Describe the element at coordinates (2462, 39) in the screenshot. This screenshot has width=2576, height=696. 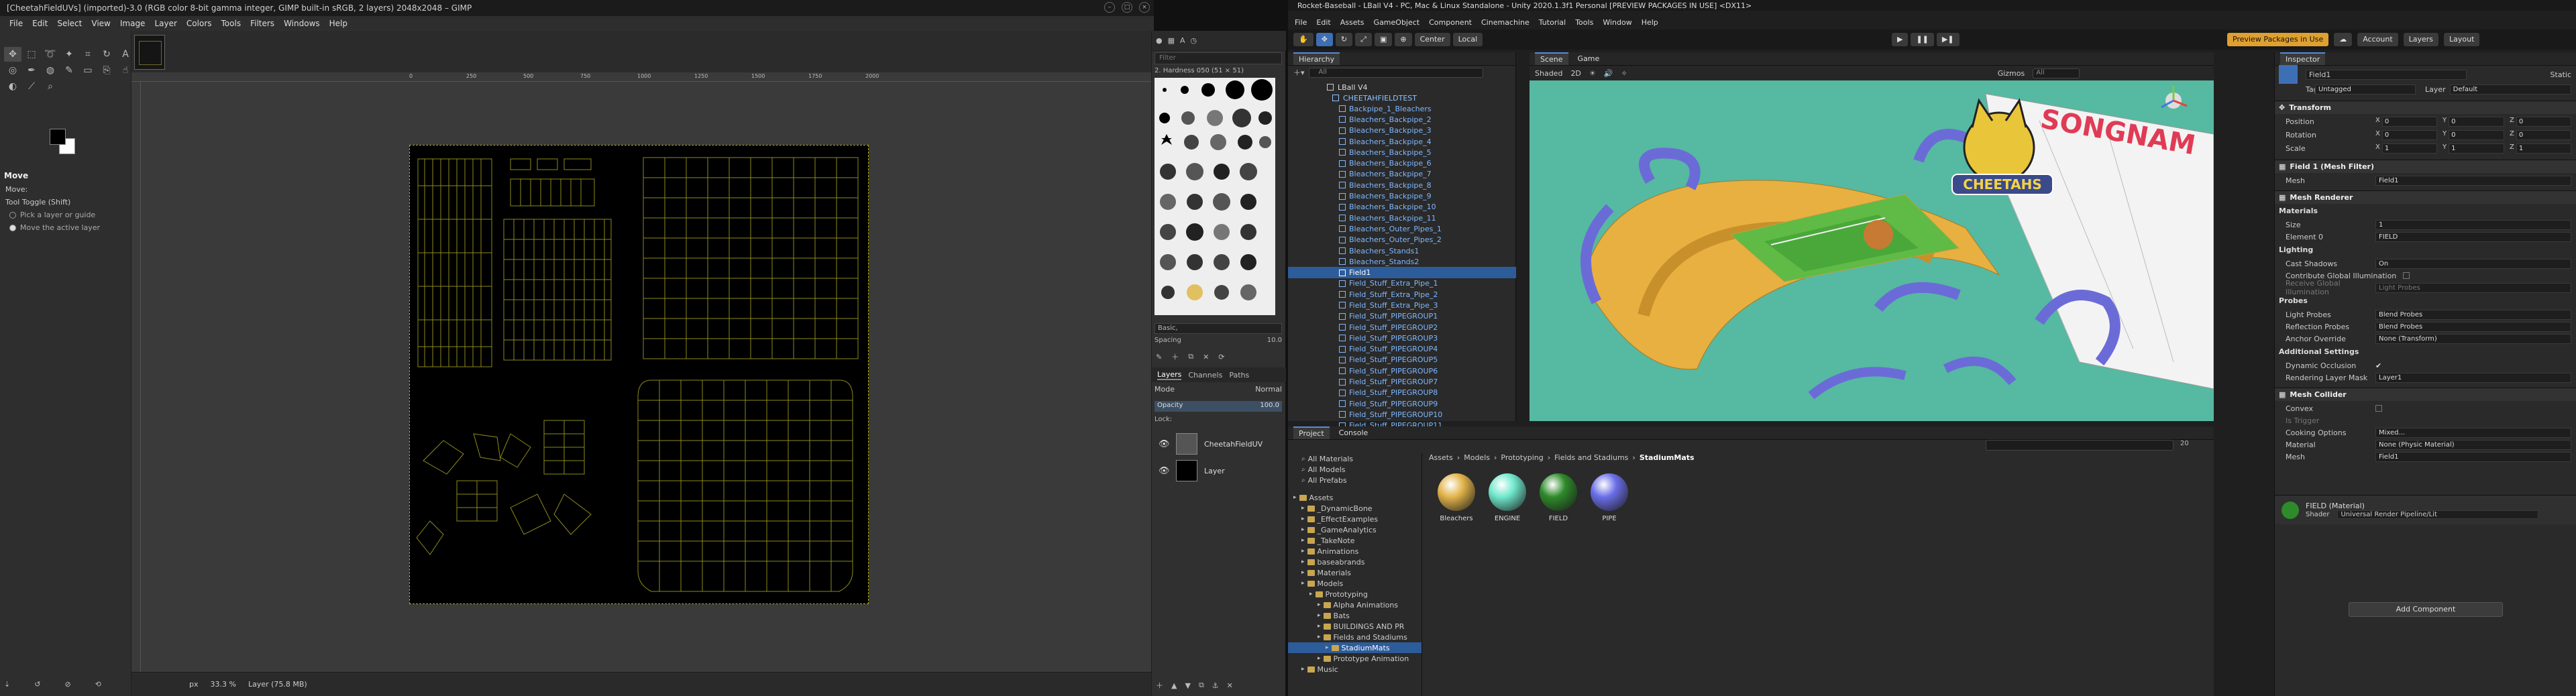
I see `layout-dropdown: Layout` at that location.